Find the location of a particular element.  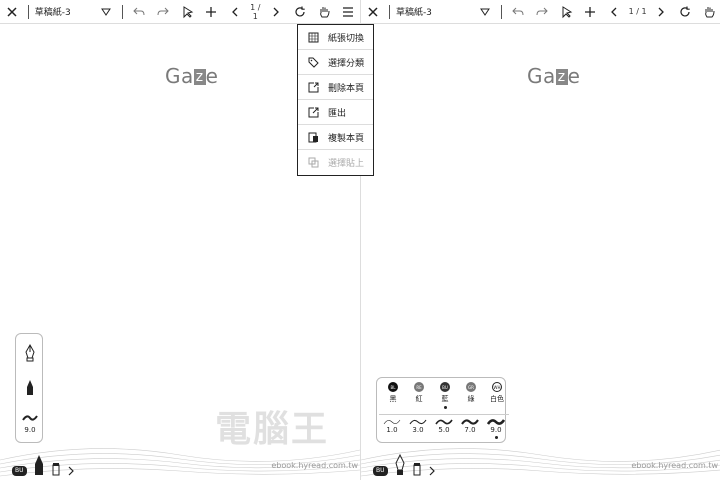

menu-item-paste: 選擇貼上 is located at coordinates (335, 162).